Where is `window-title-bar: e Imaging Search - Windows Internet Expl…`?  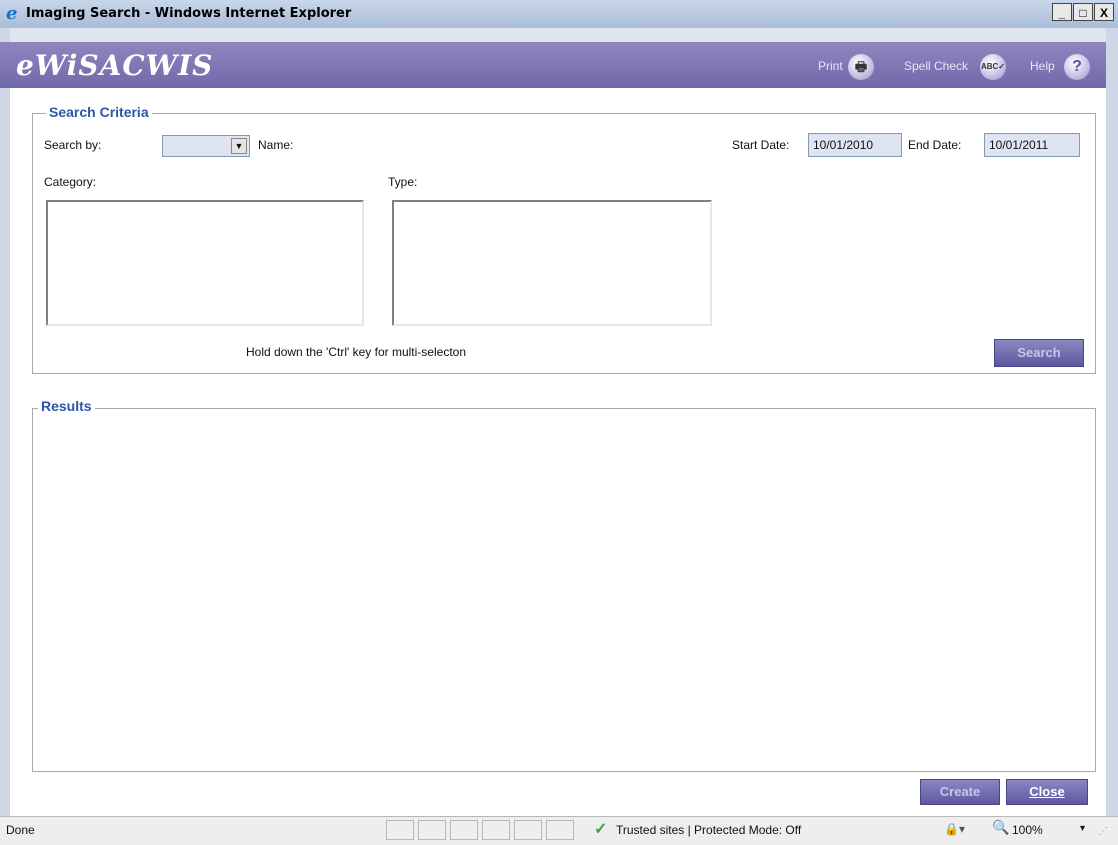
window-title-bar: e Imaging Search - Windows Internet Expl… is located at coordinates (559, 14).